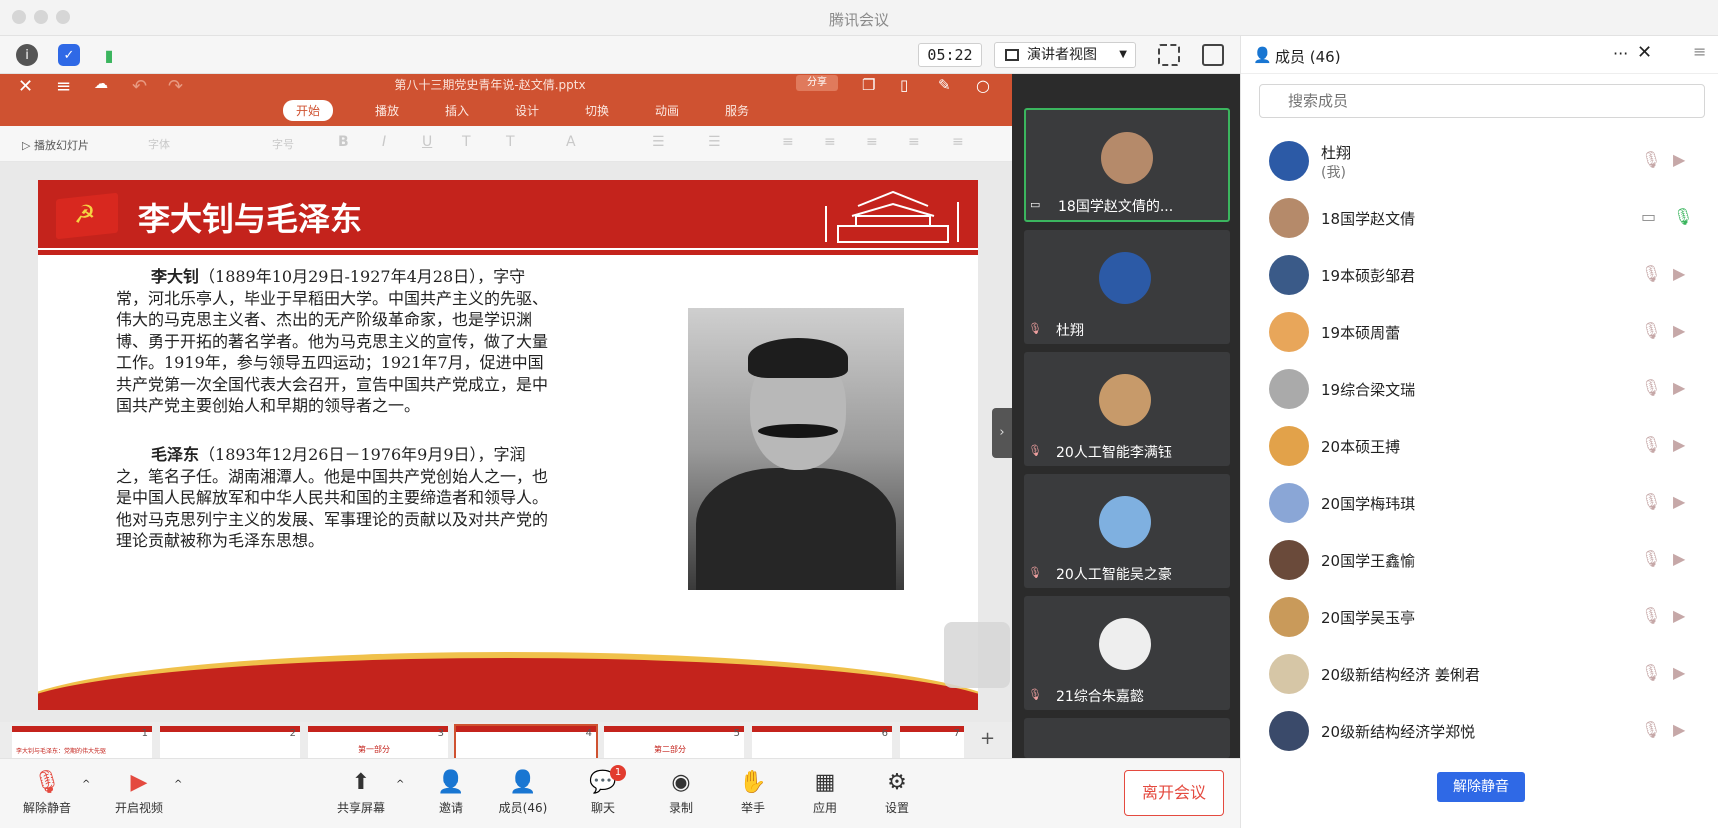  I want to click on members-button: 👤 成员(46), so click(523, 792).